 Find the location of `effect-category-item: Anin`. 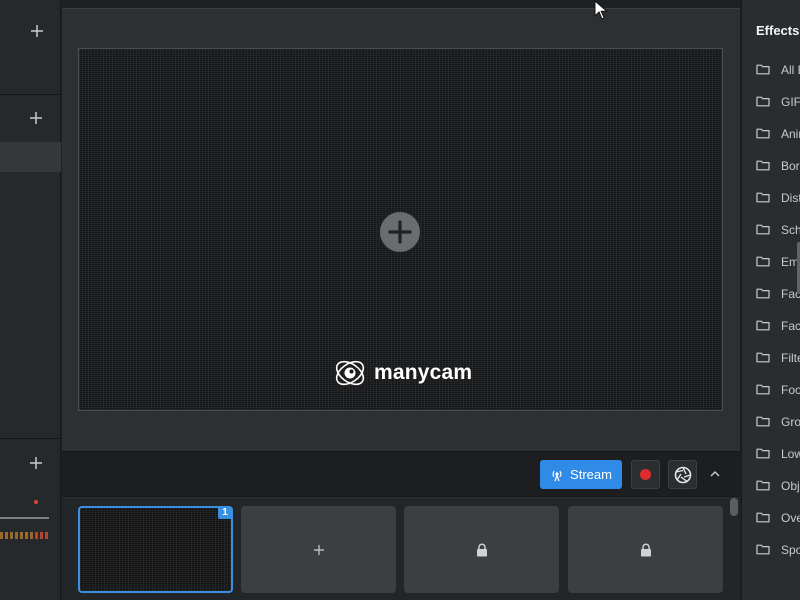

effect-category-item: Anin is located at coordinates (771, 134).